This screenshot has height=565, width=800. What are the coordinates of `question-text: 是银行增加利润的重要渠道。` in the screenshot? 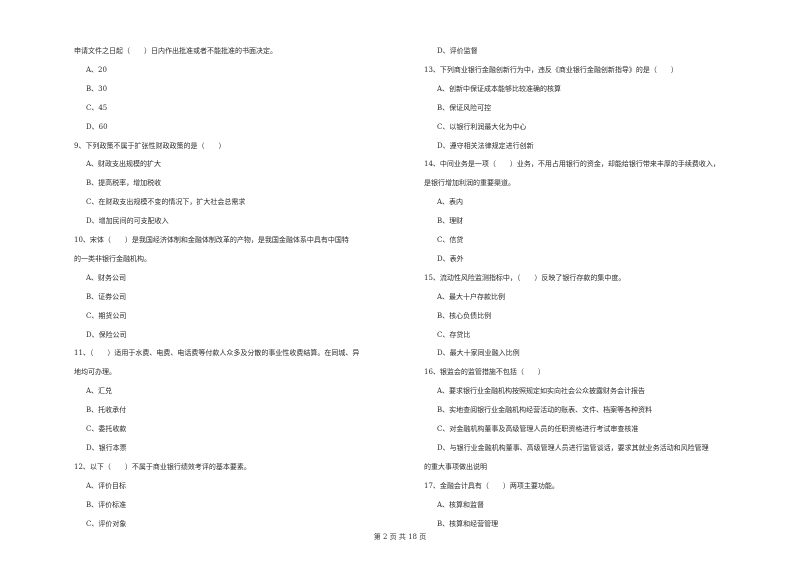 It's located at (469, 183).